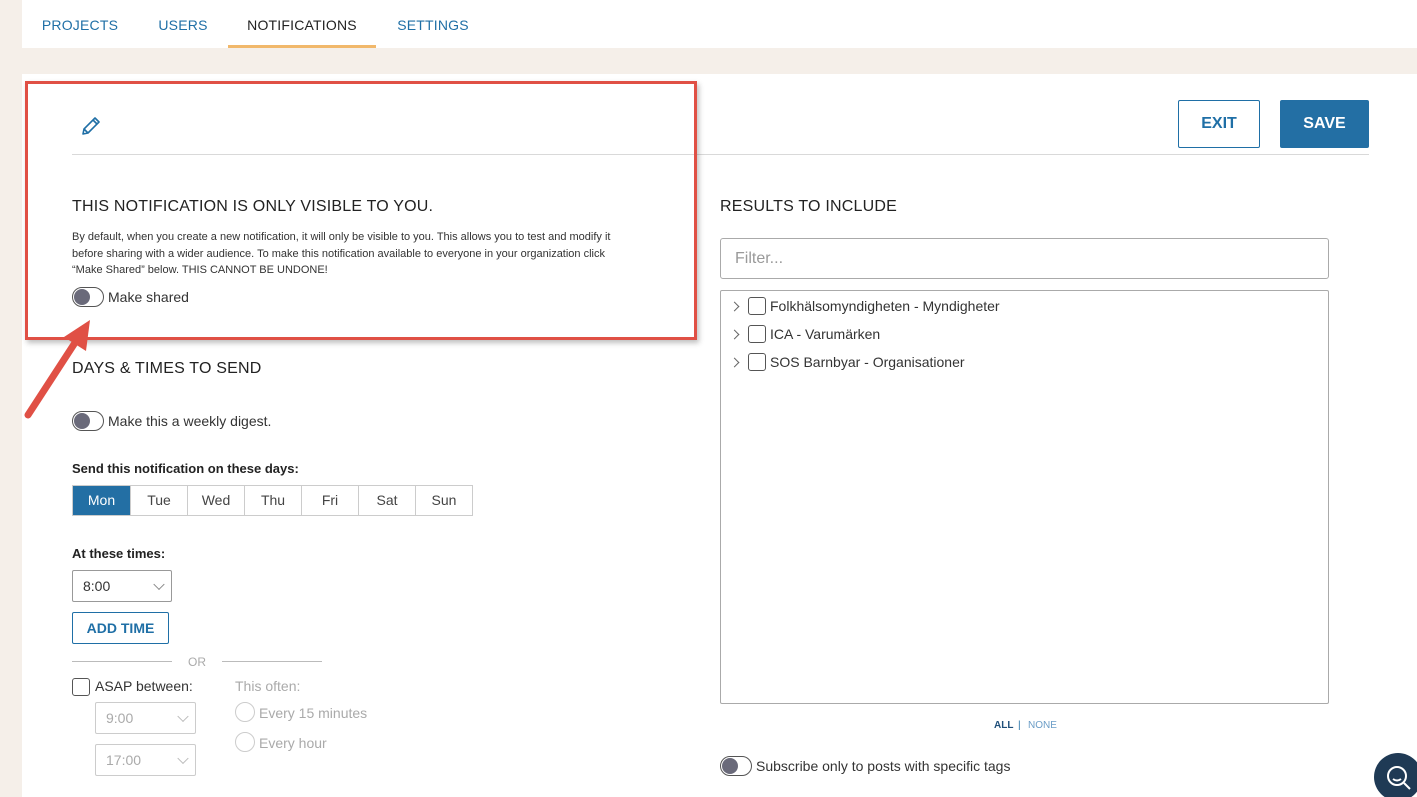  Describe the element at coordinates (197, 662) in the screenshot. I see `or-label: OR` at that location.